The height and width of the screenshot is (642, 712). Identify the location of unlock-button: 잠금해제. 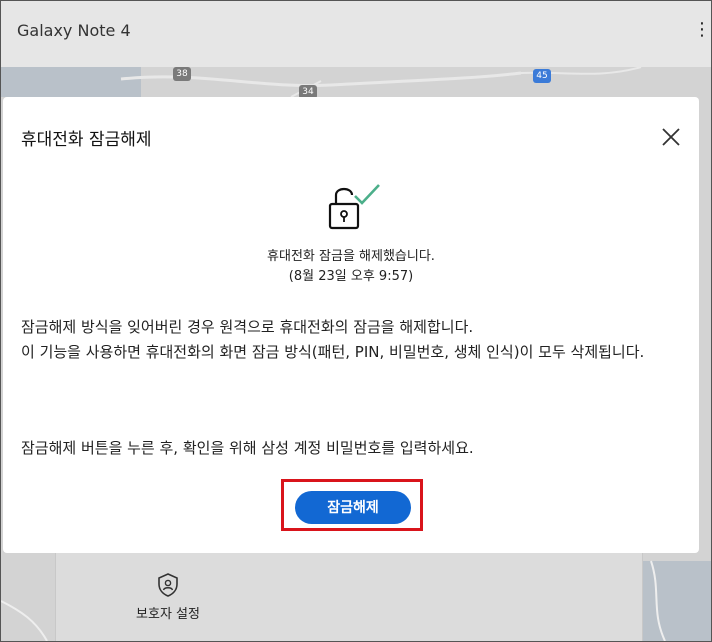
(353, 507).